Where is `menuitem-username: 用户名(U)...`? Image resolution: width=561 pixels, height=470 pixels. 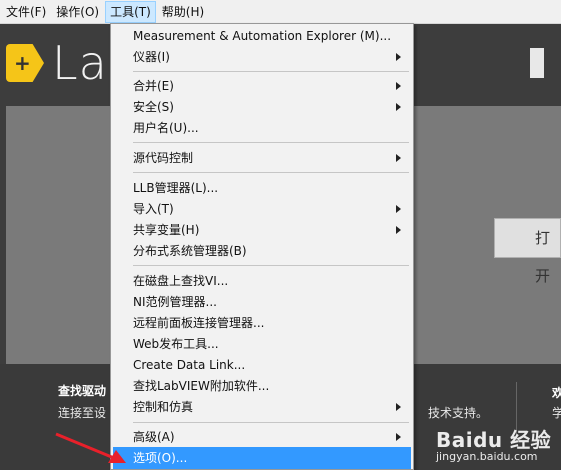 menuitem-username: 用户名(U)... is located at coordinates (262, 128).